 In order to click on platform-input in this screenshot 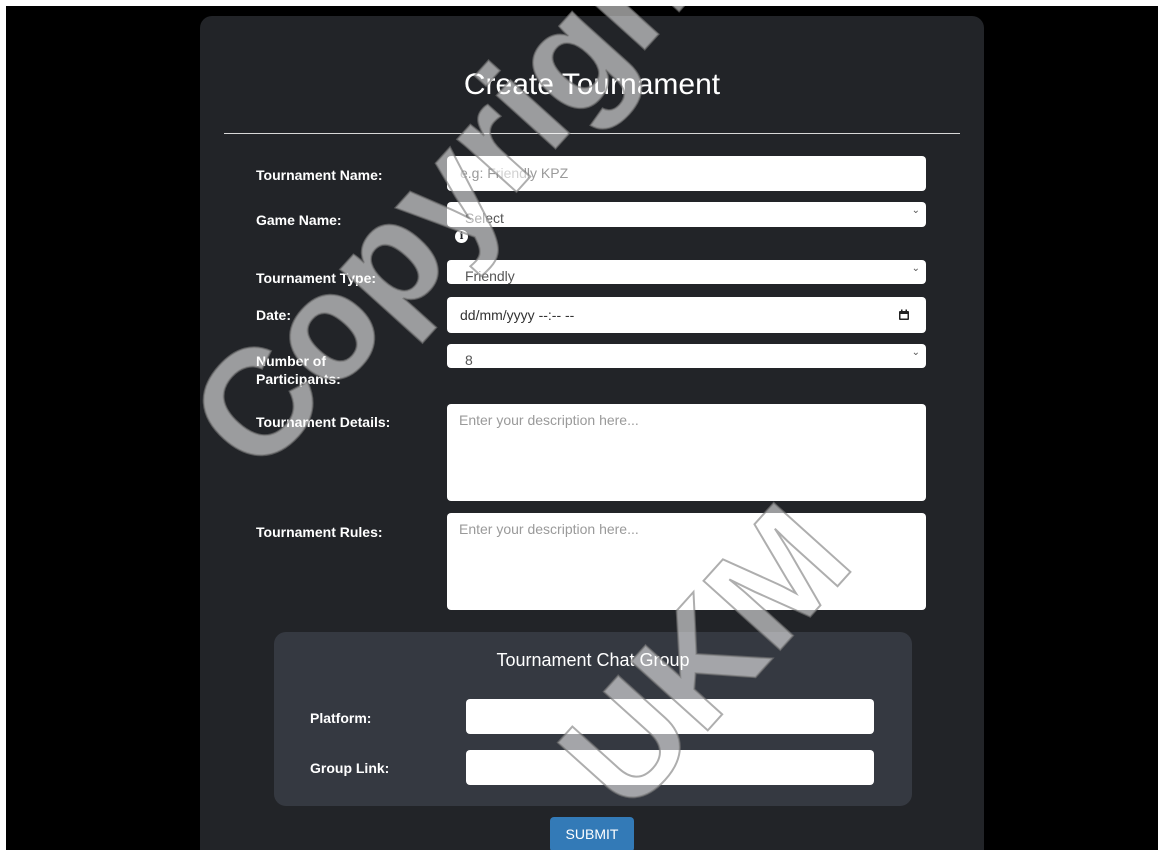, I will do `click(670, 716)`.